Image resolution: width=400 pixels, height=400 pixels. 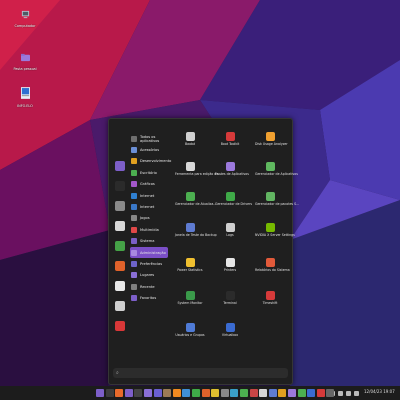 What do you see at coordinates (149, 138) in the screenshot?
I see `category-item: Todos os aplicativos` at bounding box center [149, 138].